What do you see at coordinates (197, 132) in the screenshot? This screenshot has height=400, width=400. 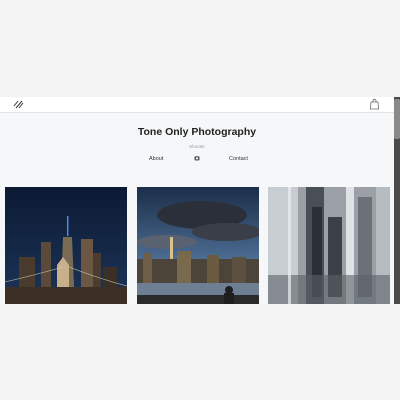 I see `page-title: Tone Only Photography` at bounding box center [197, 132].